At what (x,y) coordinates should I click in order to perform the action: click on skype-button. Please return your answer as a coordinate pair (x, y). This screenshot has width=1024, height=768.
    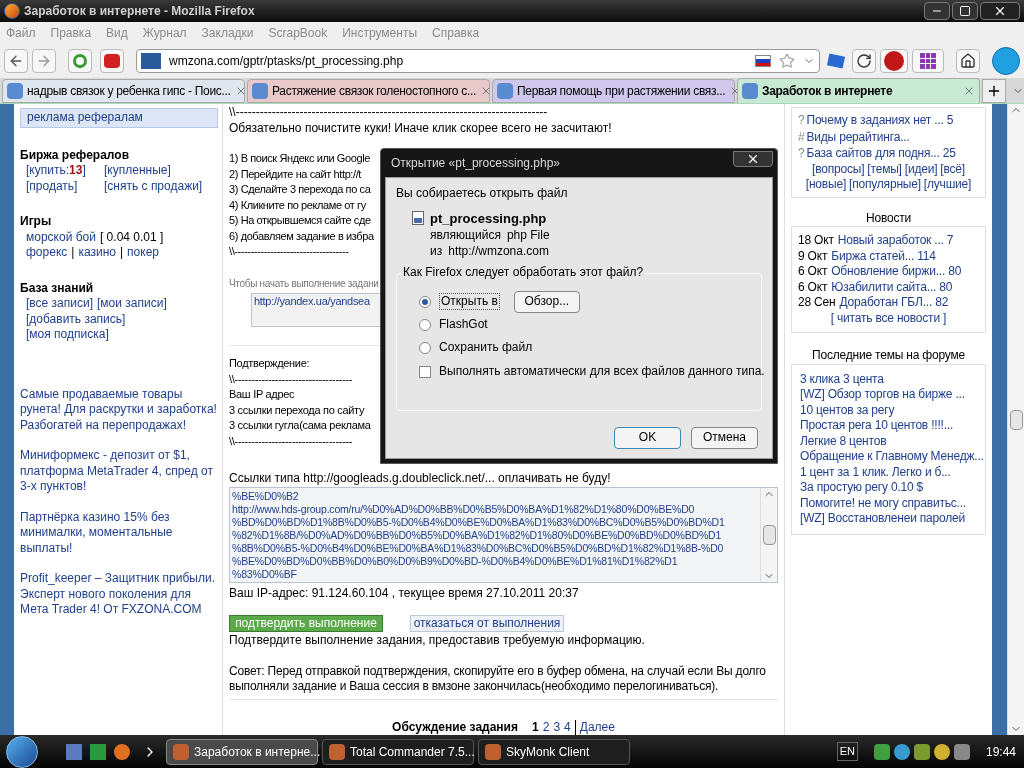
    Looking at the image, I should click on (1006, 61).